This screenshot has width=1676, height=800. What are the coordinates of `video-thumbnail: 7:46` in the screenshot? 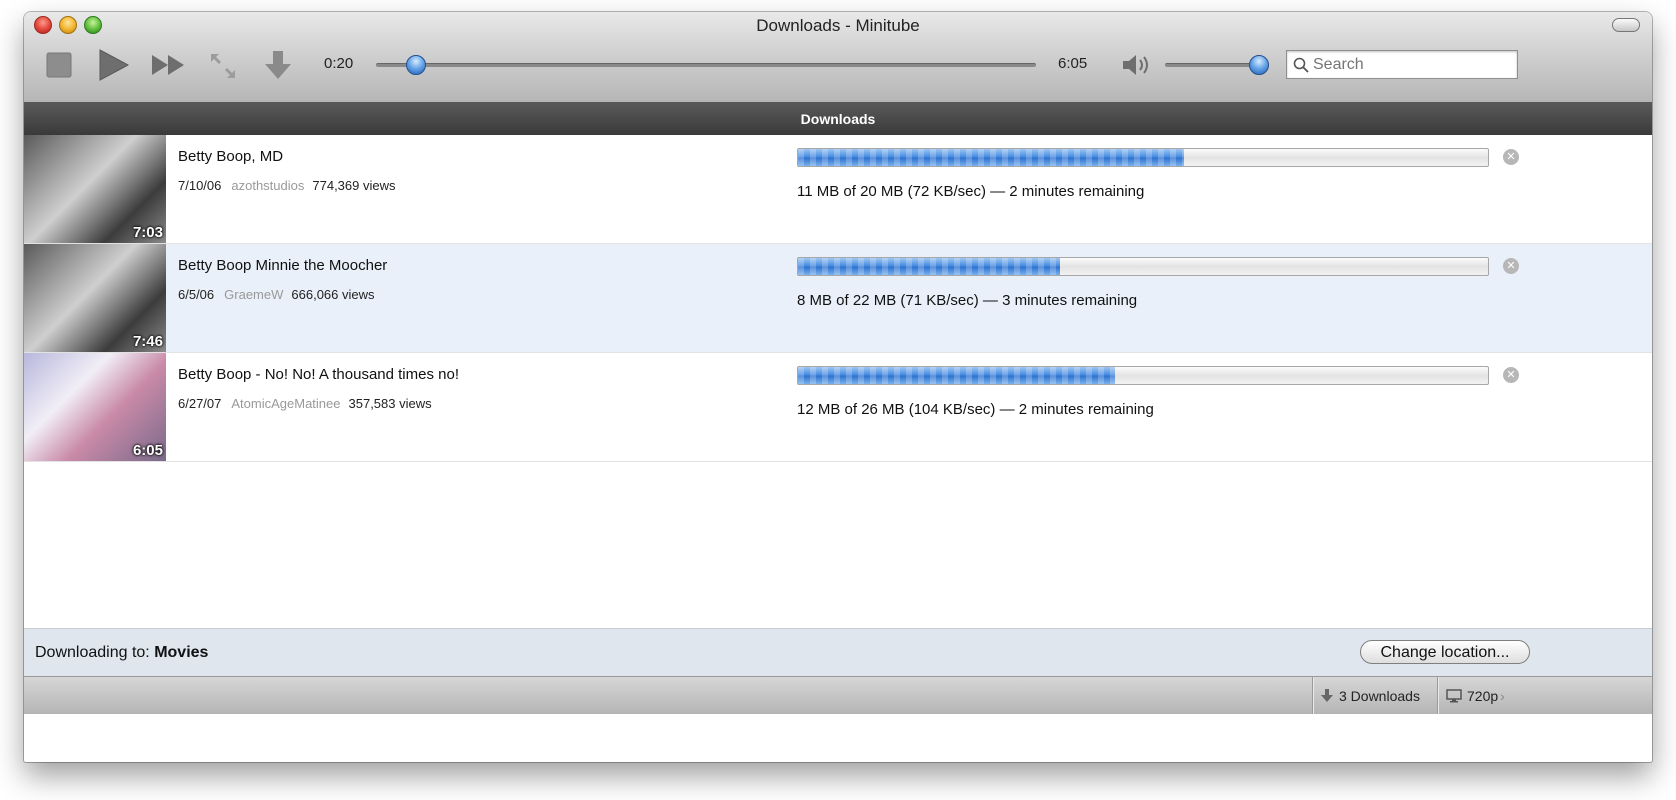 It's located at (95, 298).